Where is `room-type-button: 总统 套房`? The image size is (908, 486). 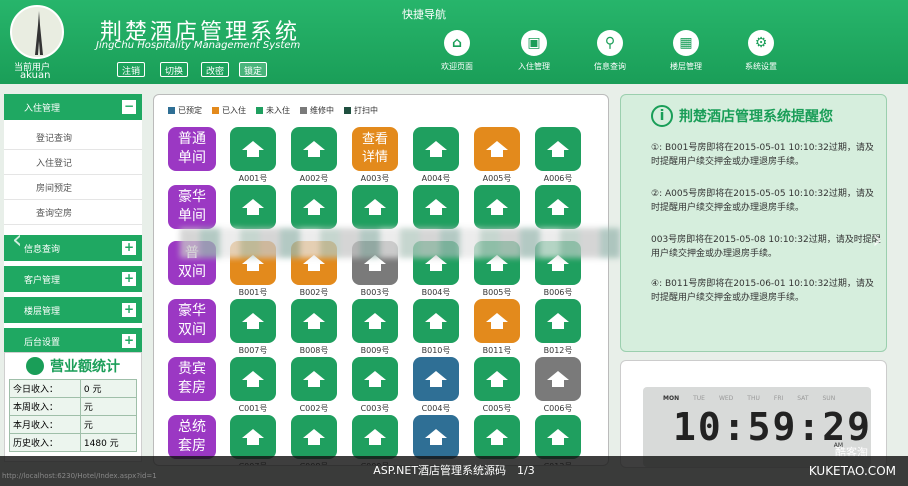
room-type-button: 总统 套房 is located at coordinates (192, 437).